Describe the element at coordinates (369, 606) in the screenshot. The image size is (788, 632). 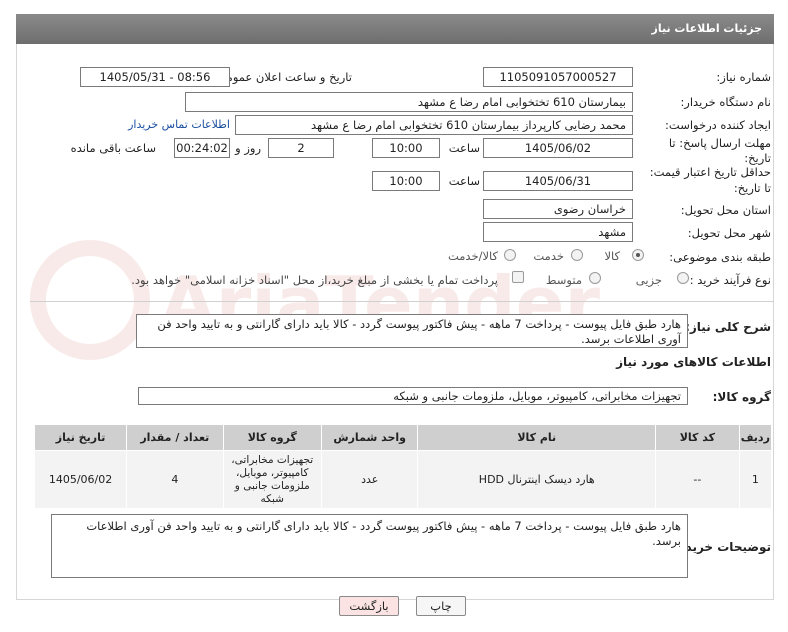
I see `back-button: بازگشت` at that location.